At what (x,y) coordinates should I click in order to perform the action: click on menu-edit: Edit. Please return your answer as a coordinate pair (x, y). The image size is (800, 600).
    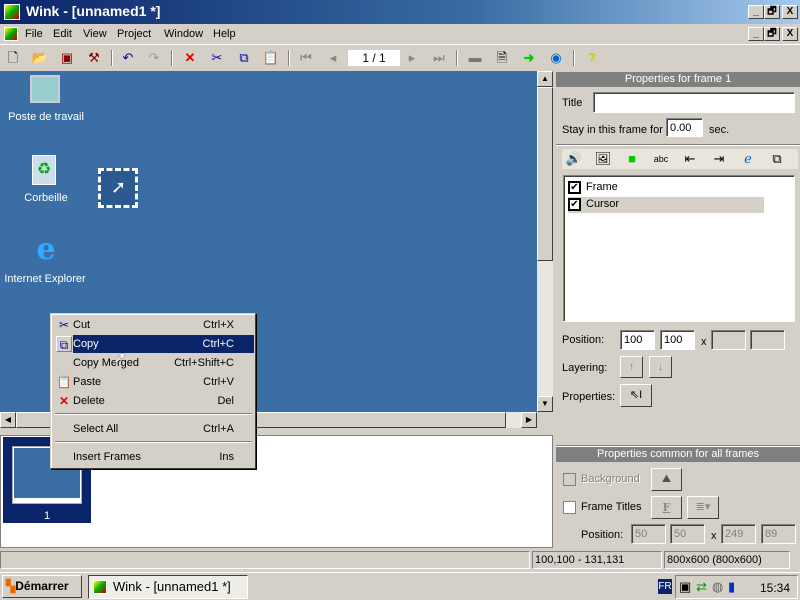
    Looking at the image, I should click on (62, 34).